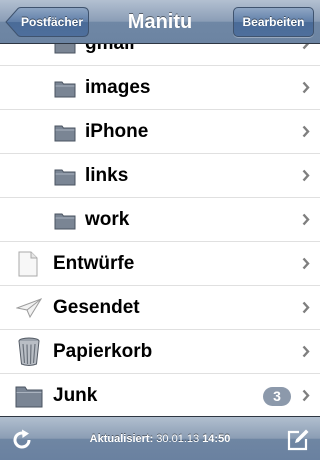  Describe the element at coordinates (96, 307) in the screenshot. I see `list-item-label: Gesendet` at that location.